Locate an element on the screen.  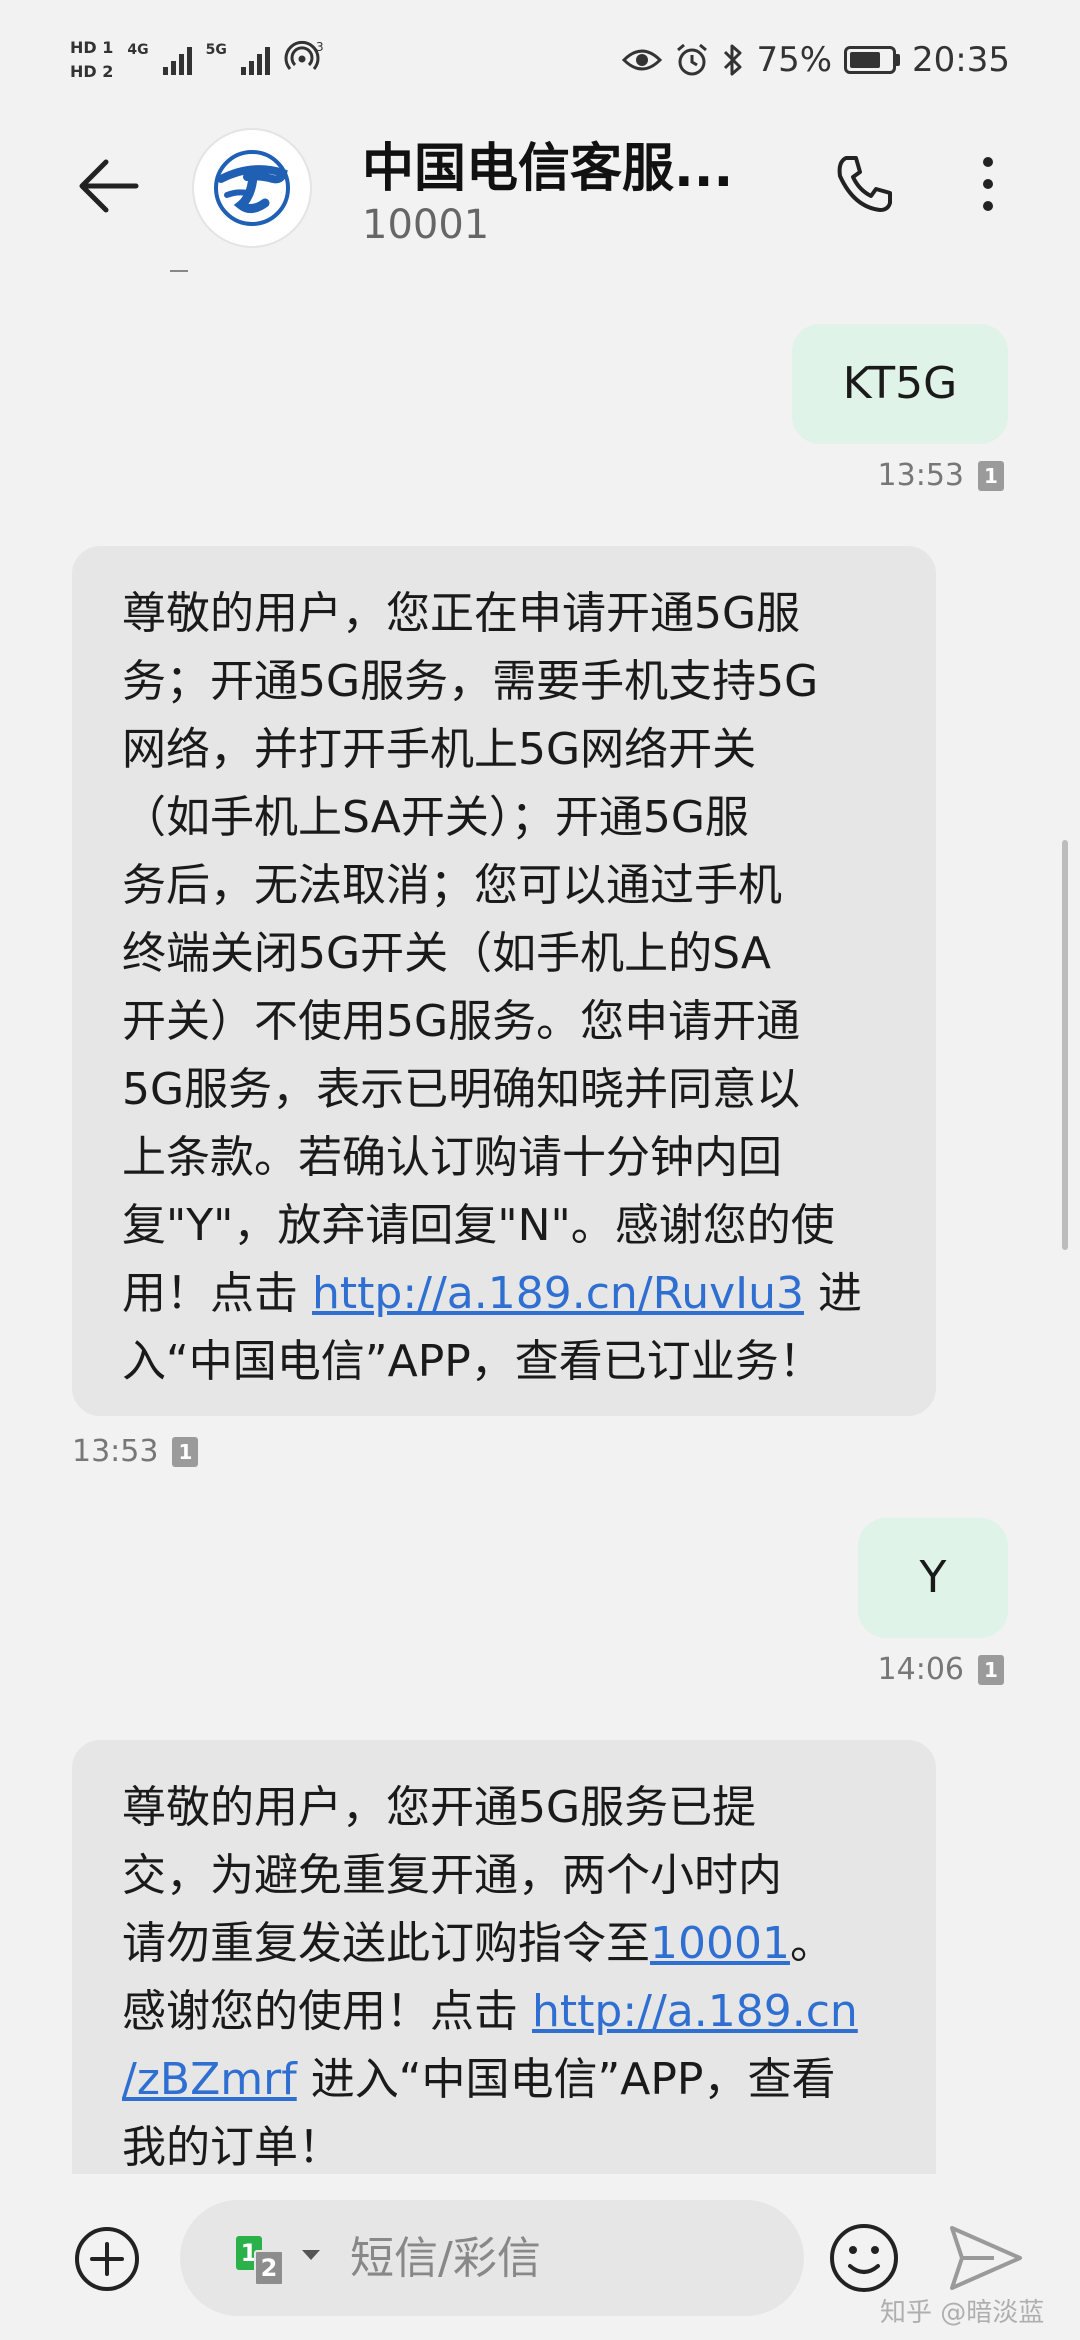
message-line-with-link: 感谢您的使用！点击 http://a.189.cn is located at coordinates (504, 2012).